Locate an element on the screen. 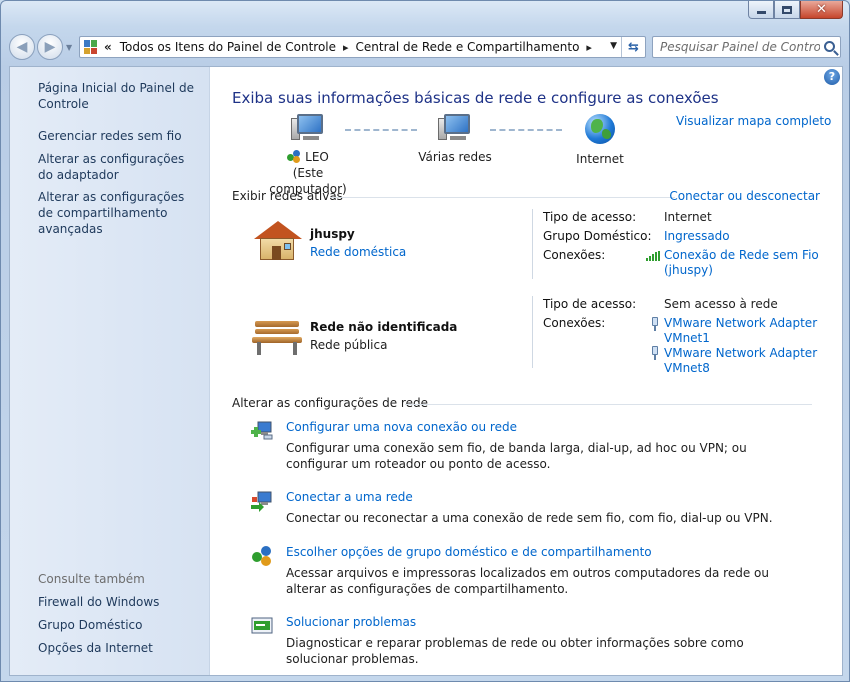  back-arrow-icon: ◀ is located at coordinates (22, 47).